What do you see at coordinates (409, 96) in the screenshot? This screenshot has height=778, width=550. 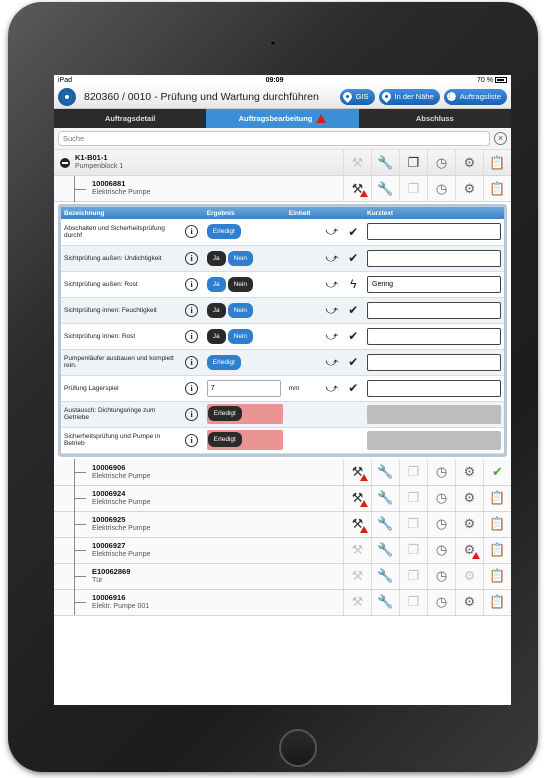 I see `nearby-button: In der Nähe` at bounding box center [409, 96].